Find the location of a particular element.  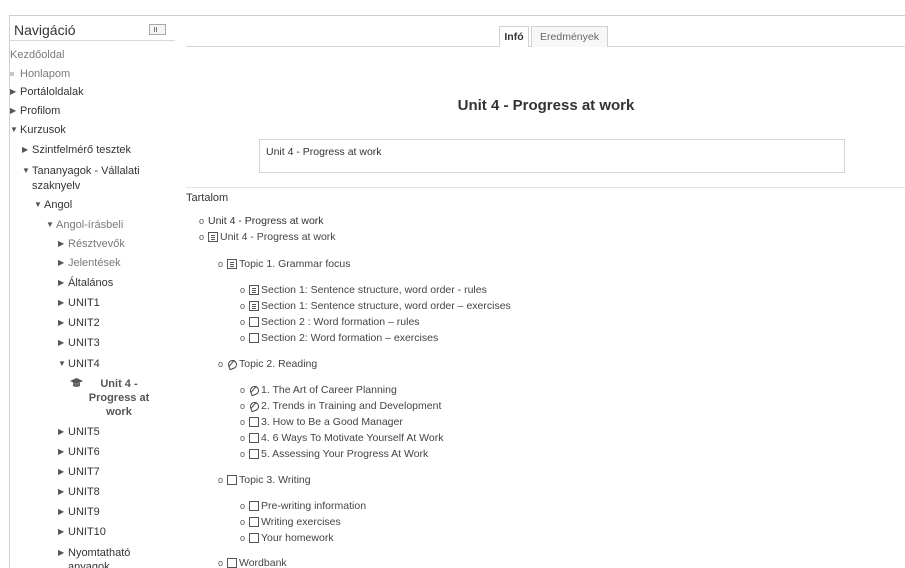

tab-info: Infó is located at coordinates (514, 36).